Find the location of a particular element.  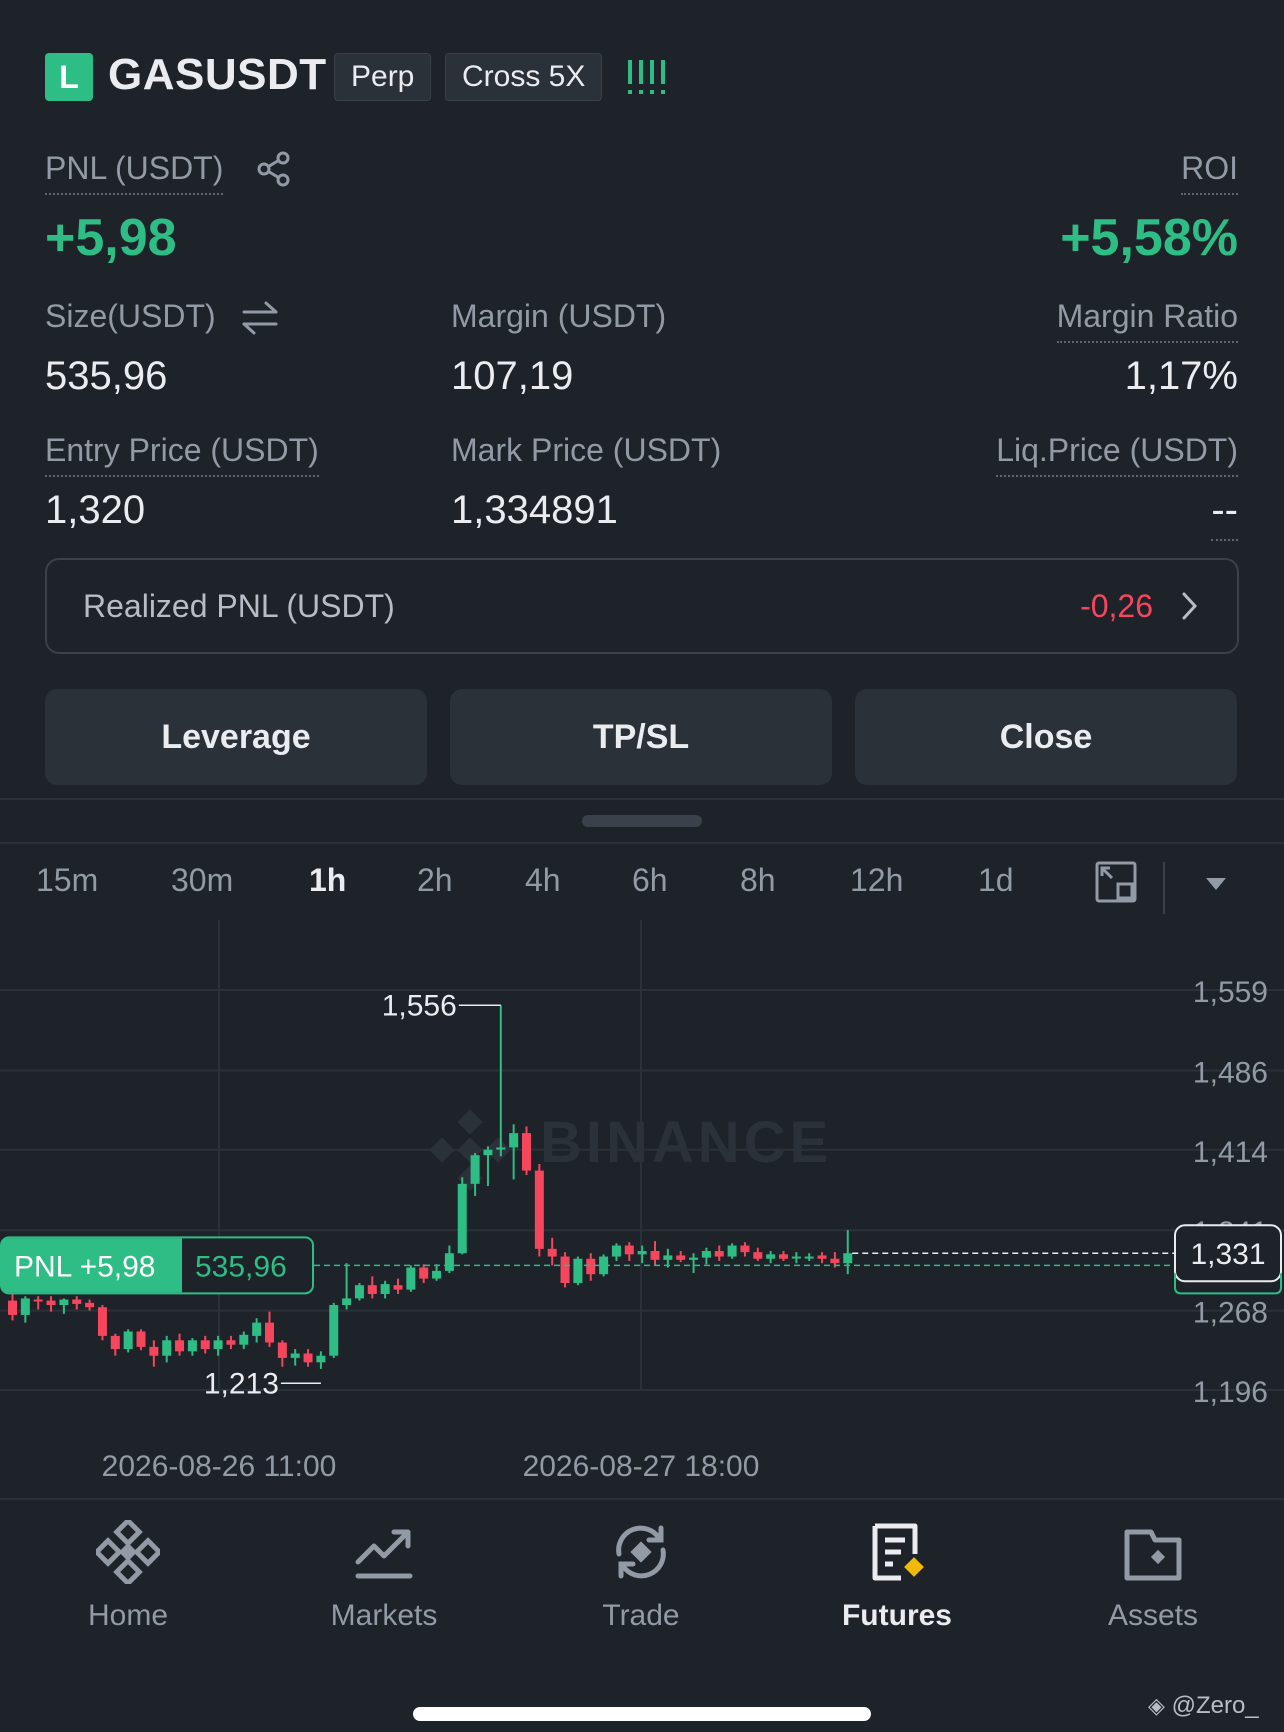

nav-futures-label: Futures is located at coordinates (896, 1615).